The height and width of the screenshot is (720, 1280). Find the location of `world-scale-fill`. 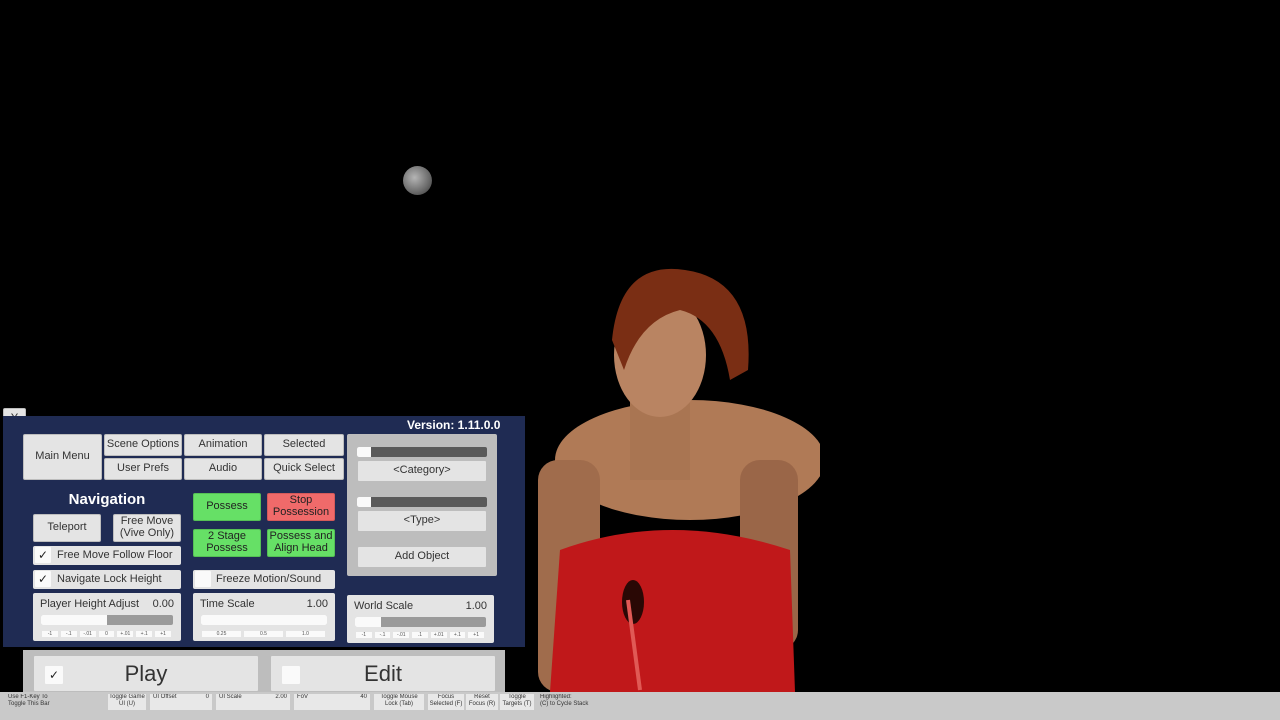

world-scale-fill is located at coordinates (368, 622).